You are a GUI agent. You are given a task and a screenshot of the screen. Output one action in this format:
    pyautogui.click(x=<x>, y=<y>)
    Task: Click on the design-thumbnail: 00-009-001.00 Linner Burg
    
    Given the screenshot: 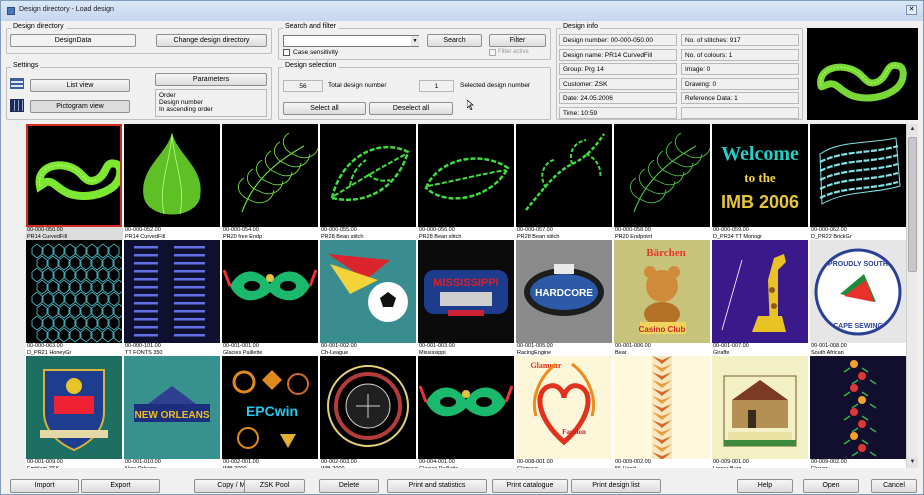 What is the action you would take?
    pyautogui.click(x=760, y=412)
    